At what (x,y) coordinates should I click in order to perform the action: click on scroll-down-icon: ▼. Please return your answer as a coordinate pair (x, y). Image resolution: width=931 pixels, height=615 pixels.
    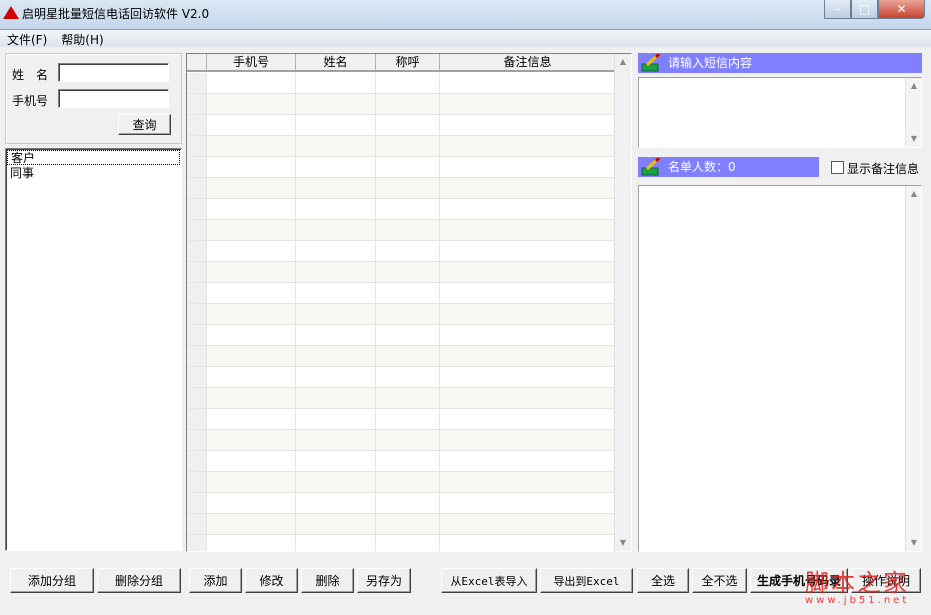
    Looking at the image, I should click on (914, 543).